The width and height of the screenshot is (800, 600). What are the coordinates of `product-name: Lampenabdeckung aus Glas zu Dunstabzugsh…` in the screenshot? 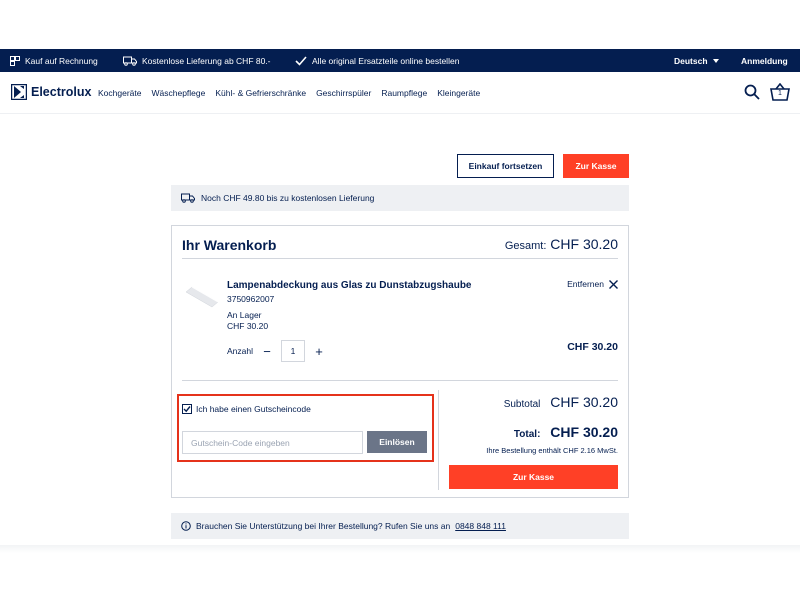 It's located at (349, 285).